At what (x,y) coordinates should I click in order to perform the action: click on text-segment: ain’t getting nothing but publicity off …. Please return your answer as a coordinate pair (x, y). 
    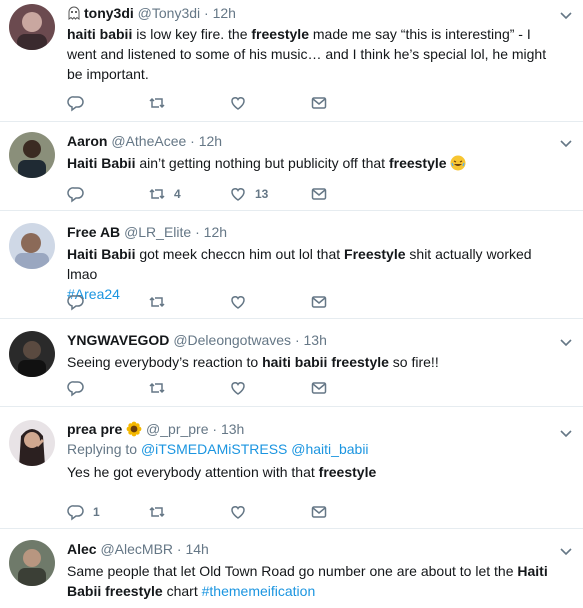
    Looking at the image, I should click on (262, 163).